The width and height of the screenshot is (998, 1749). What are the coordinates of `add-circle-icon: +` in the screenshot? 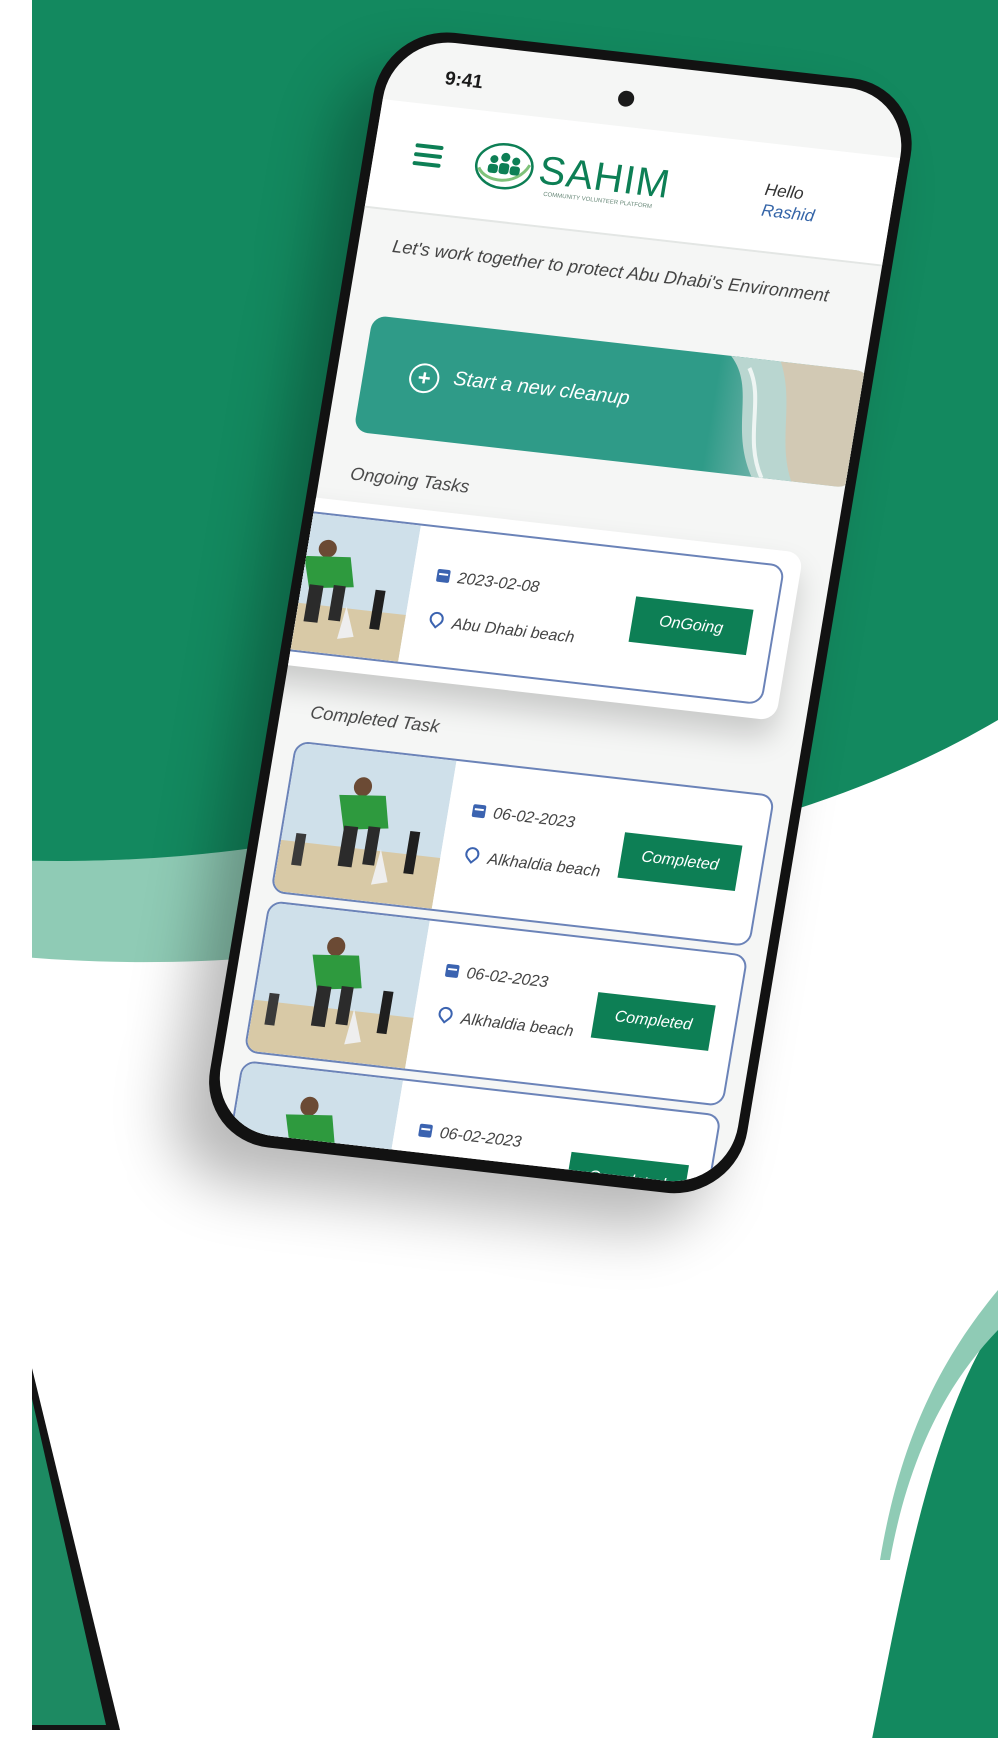 It's located at (424, 378).